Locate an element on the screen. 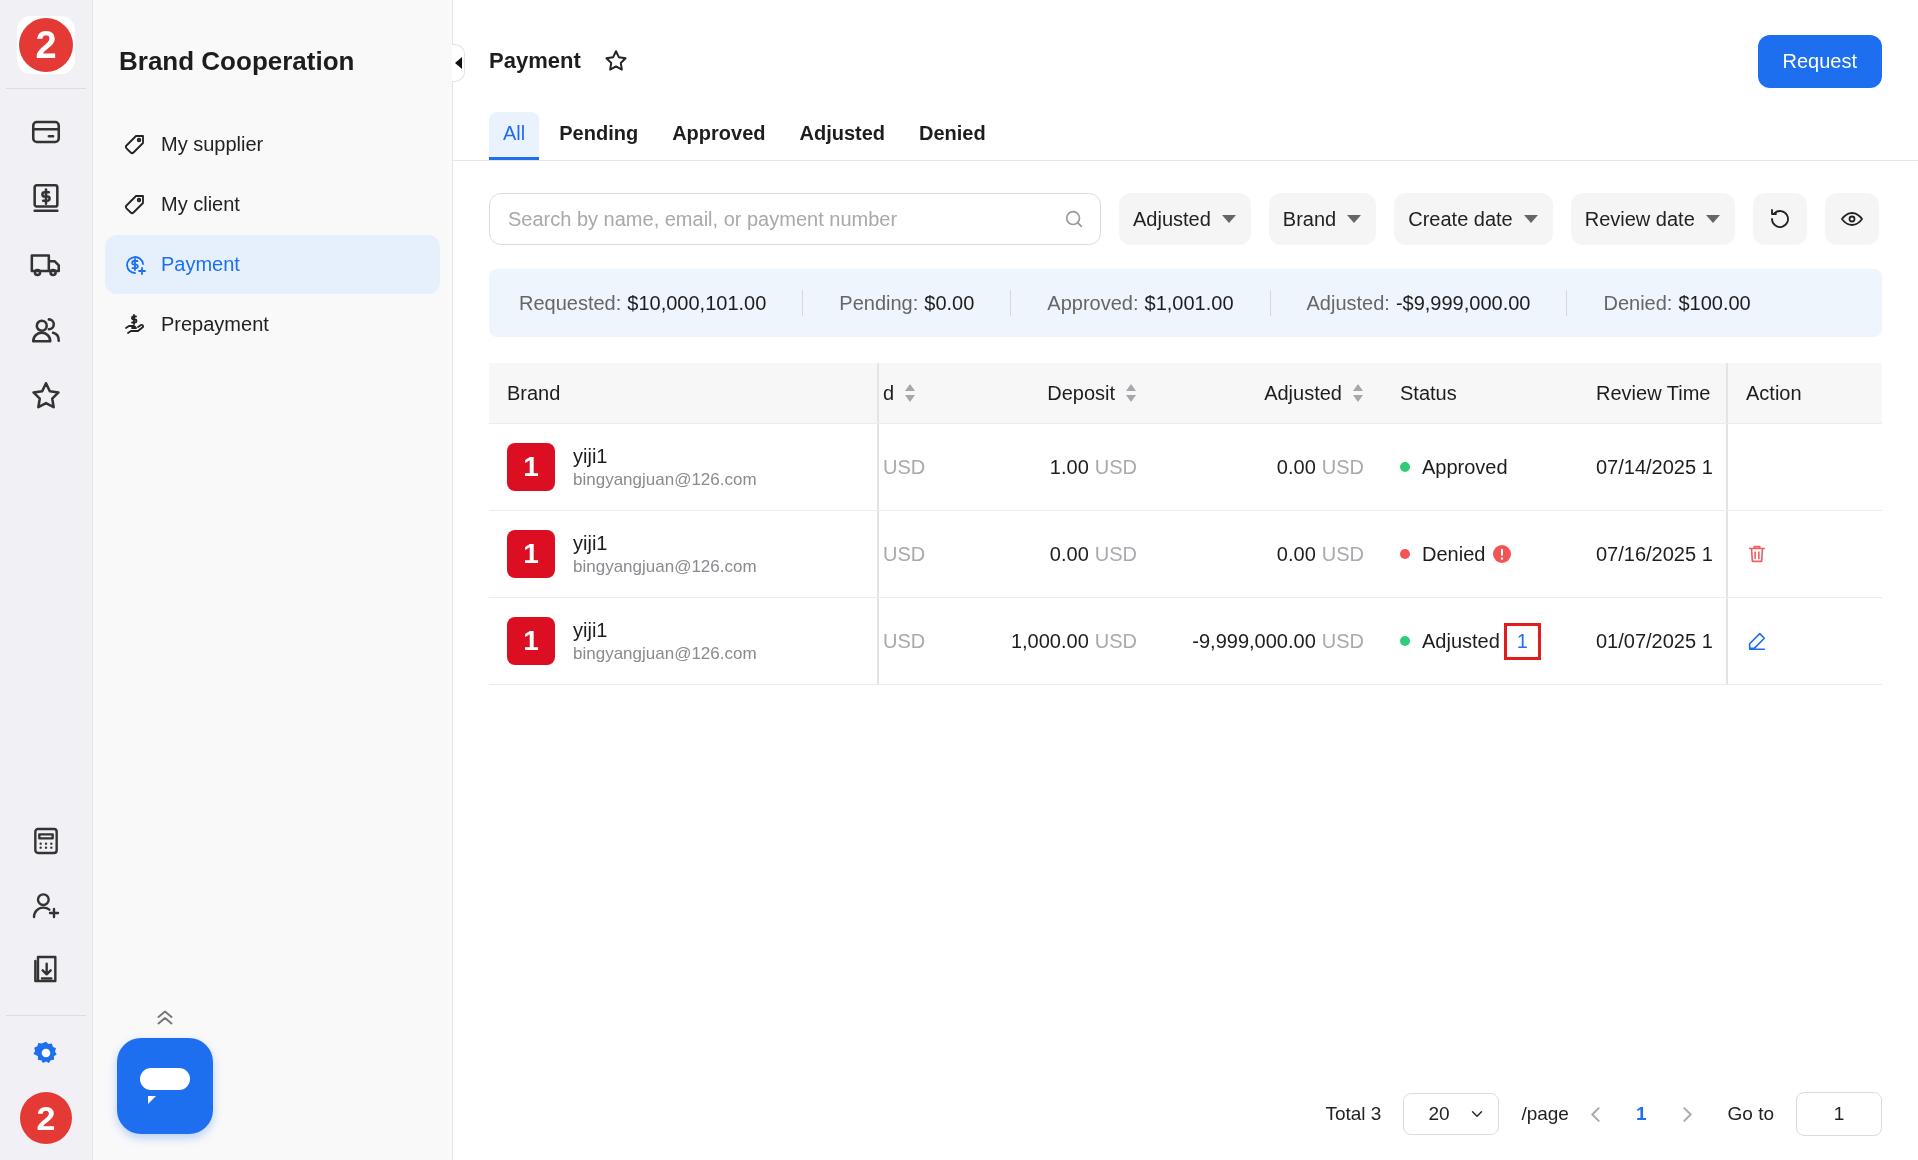 Image resolution: width=1918 pixels, height=1160 pixels. edit-icon is located at coordinates (1757, 641).